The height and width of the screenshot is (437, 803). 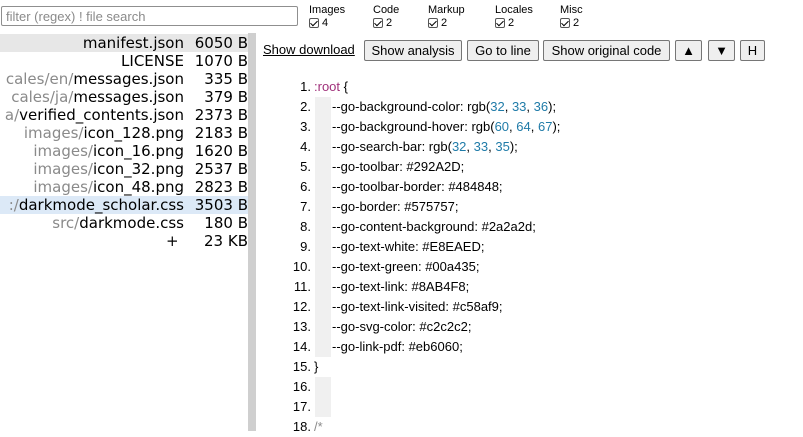 What do you see at coordinates (124, 133) in the screenshot?
I see `file-row: images/icon_128.png 2183 B` at bounding box center [124, 133].